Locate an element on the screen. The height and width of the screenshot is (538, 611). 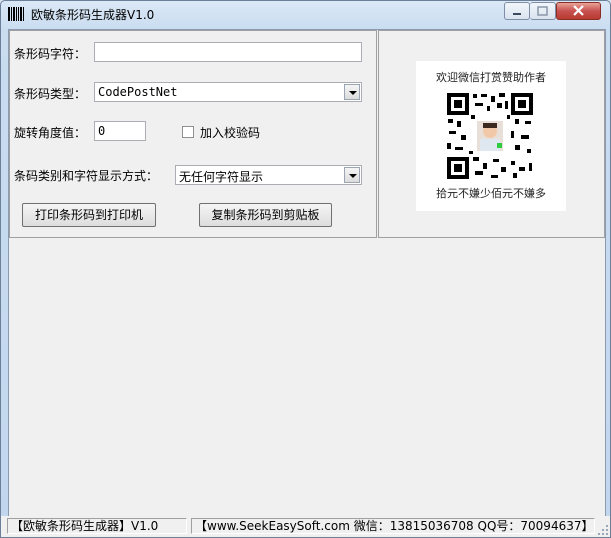
minimize-button is located at coordinates (517, 11).